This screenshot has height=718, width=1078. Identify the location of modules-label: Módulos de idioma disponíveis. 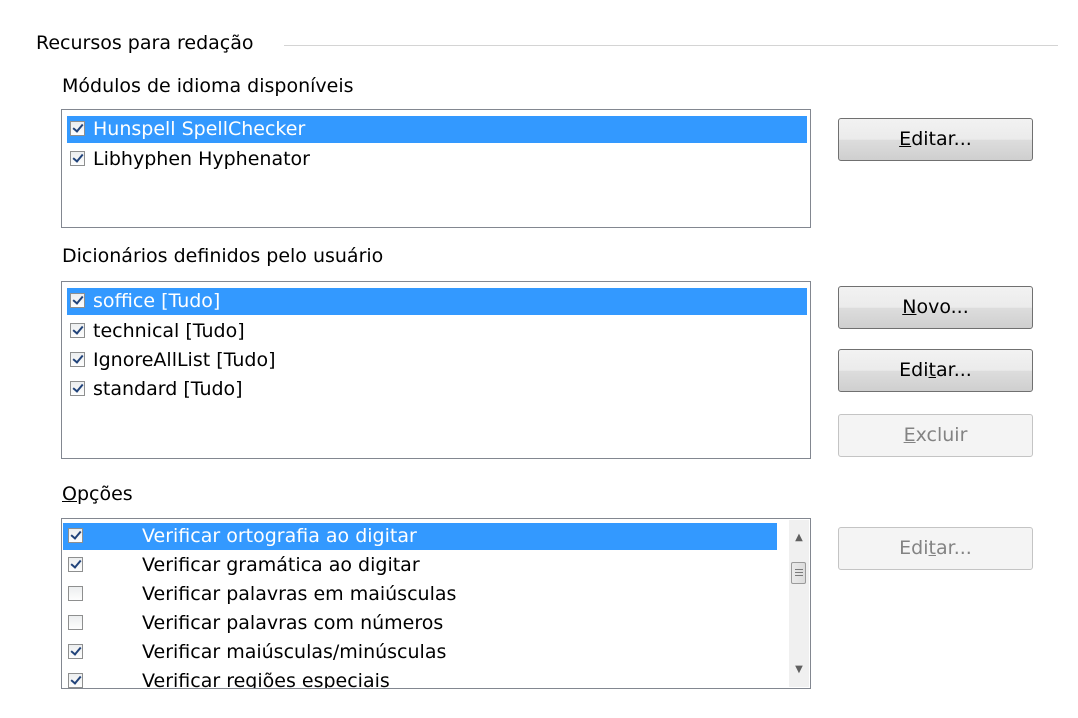
(208, 86).